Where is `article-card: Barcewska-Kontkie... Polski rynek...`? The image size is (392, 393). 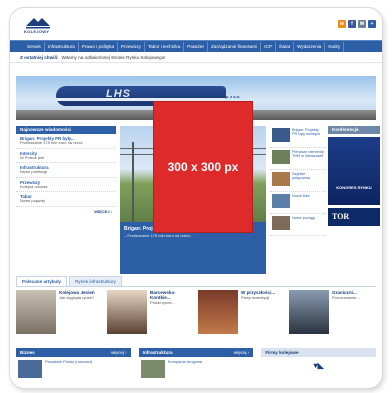
article-card: Barcewska-Kontkie... Polski rynek... is located at coordinates (150, 314).